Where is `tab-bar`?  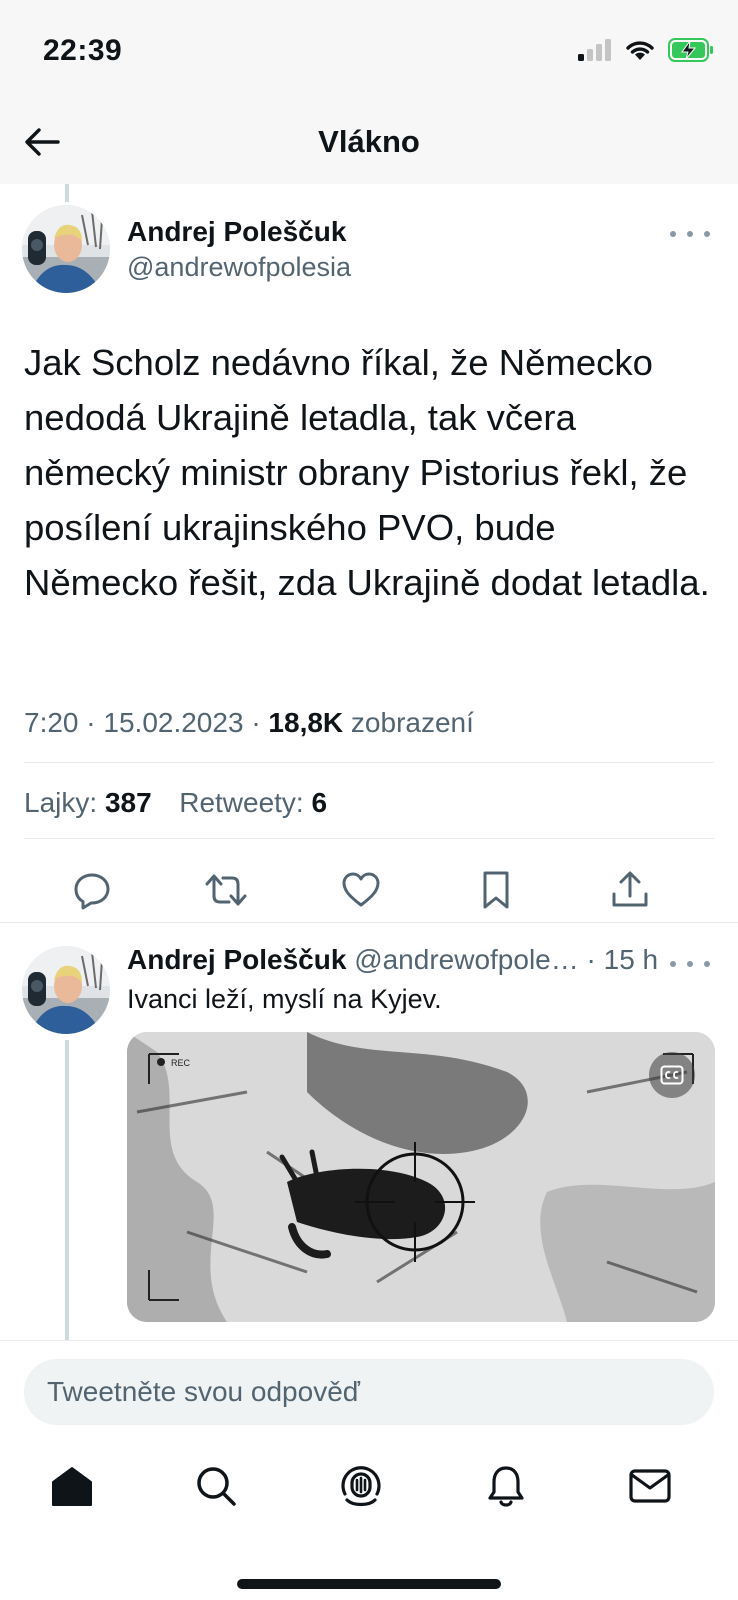
tab-bar is located at coordinates (369, 1496).